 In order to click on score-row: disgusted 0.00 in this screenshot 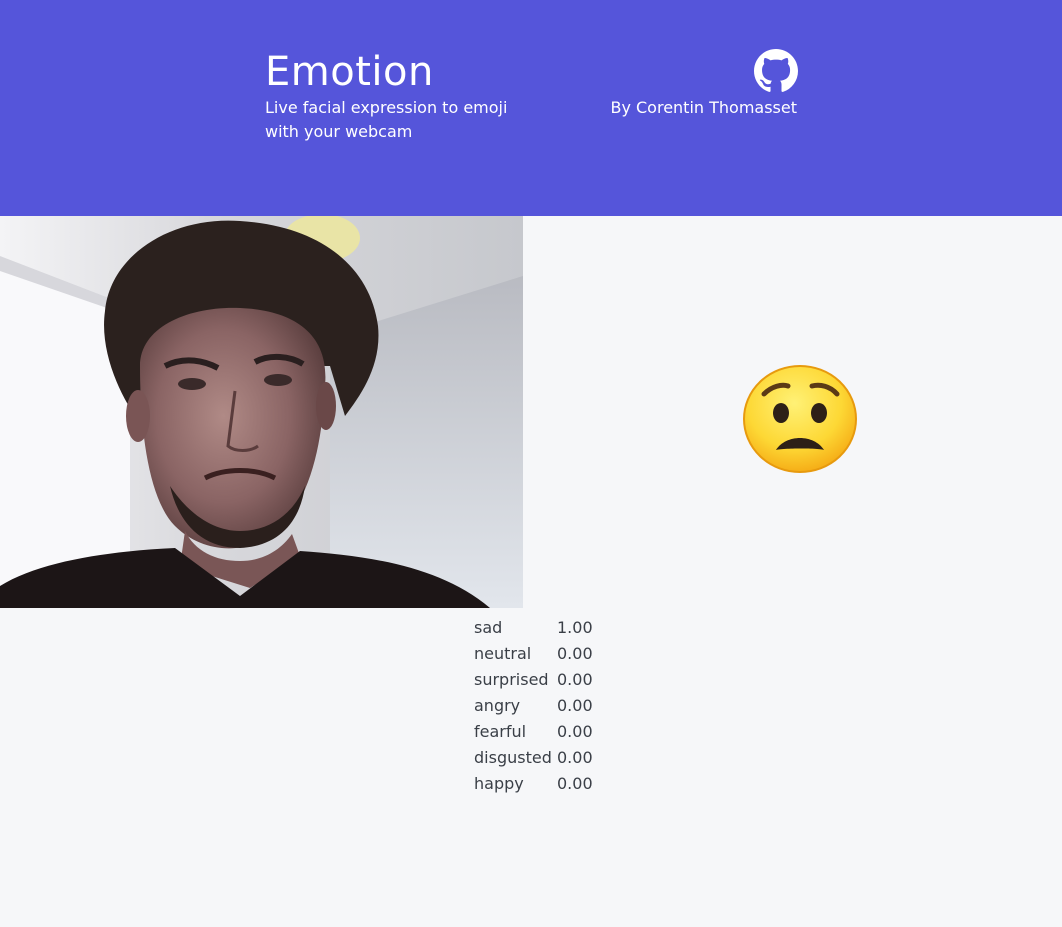, I will do `click(533, 758)`.